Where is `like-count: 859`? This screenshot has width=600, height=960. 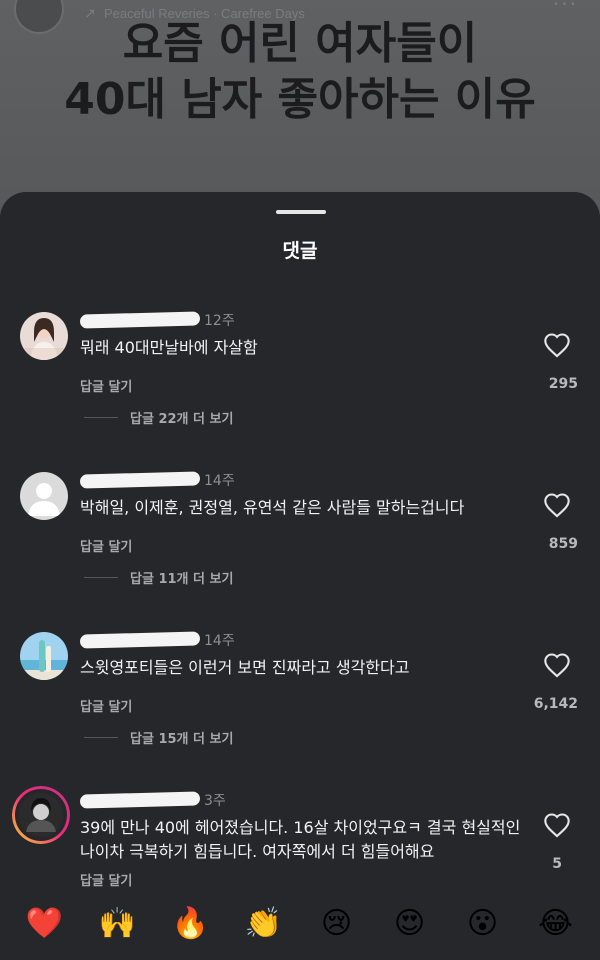 like-count: 859 is located at coordinates (563, 544).